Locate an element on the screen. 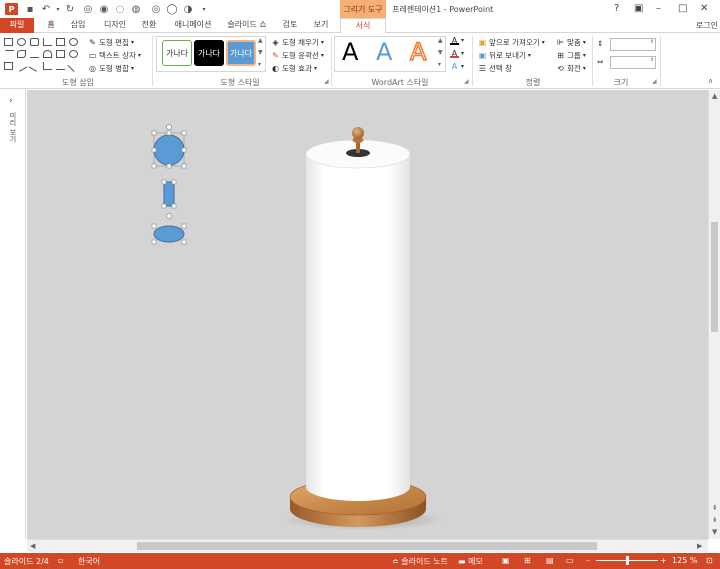 The height and width of the screenshot is (569, 720). selected-rectangle-shape is located at coordinates (169, 194).